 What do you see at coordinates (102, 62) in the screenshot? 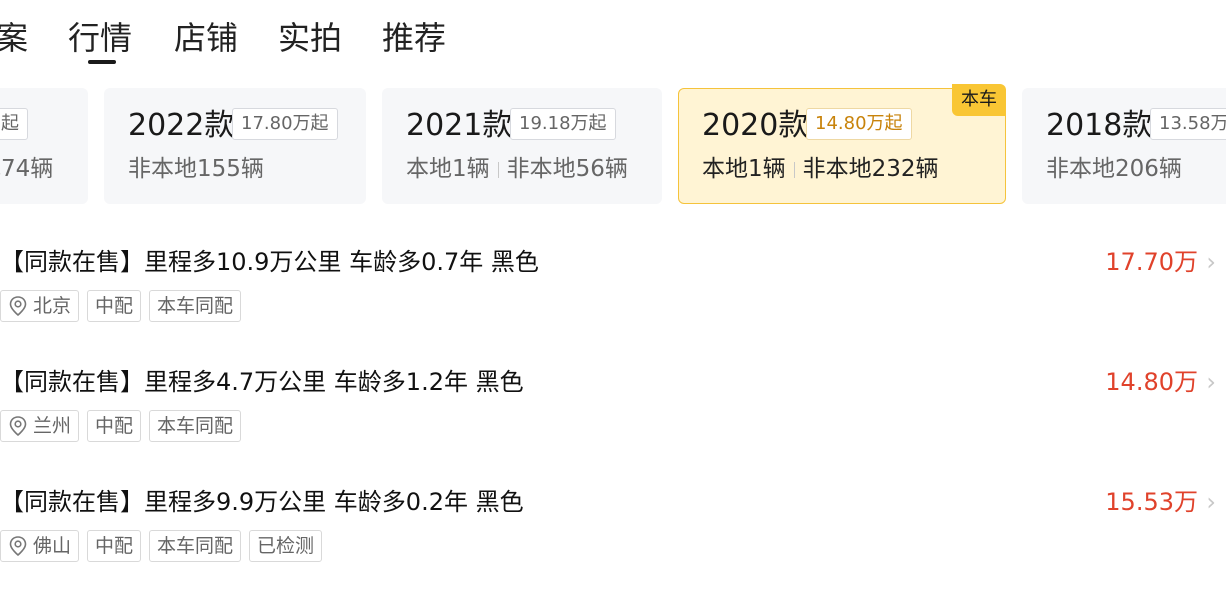
I see `active-tab-indicator` at bounding box center [102, 62].